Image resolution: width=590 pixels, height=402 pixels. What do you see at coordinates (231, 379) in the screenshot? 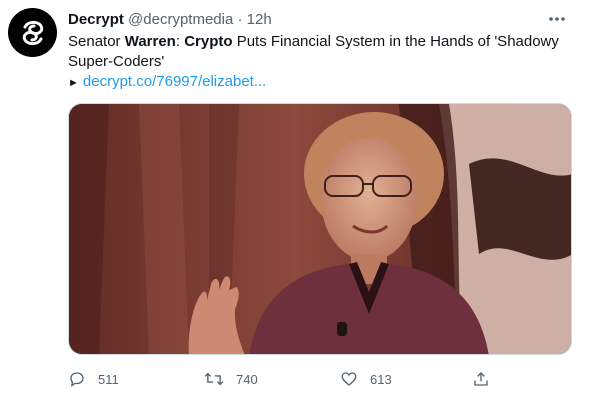
I see `retweet-button: 740` at bounding box center [231, 379].